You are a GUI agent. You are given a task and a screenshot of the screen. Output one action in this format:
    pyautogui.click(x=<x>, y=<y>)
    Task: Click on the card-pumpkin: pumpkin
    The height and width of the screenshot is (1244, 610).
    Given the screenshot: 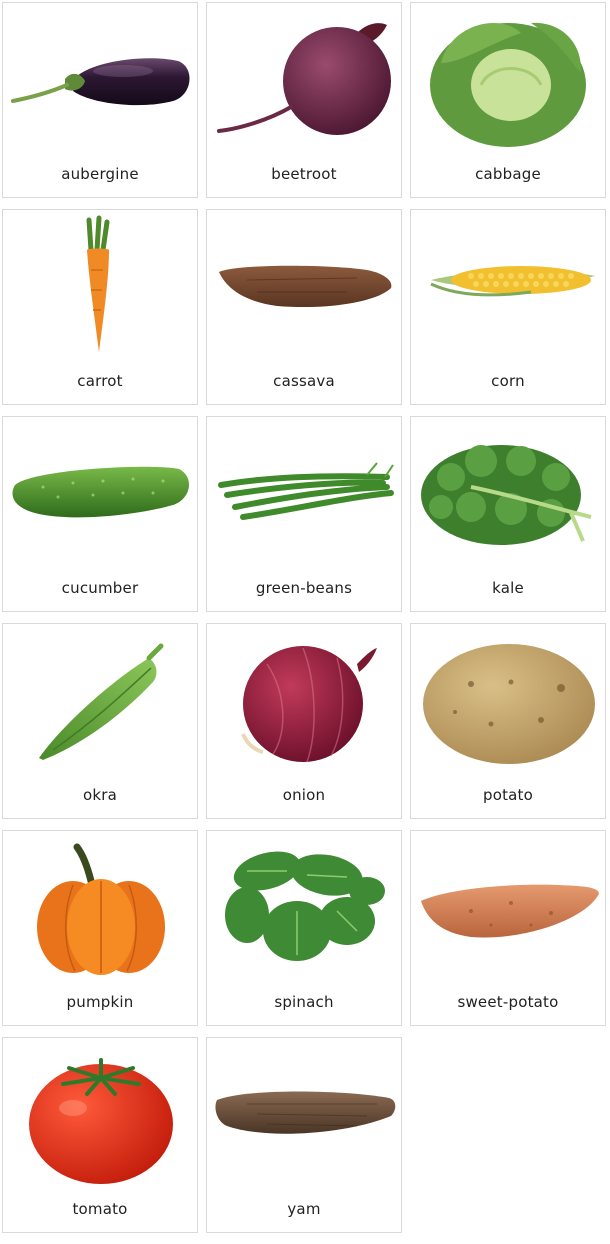 What is the action you would take?
    pyautogui.click(x=100, y=928)
    